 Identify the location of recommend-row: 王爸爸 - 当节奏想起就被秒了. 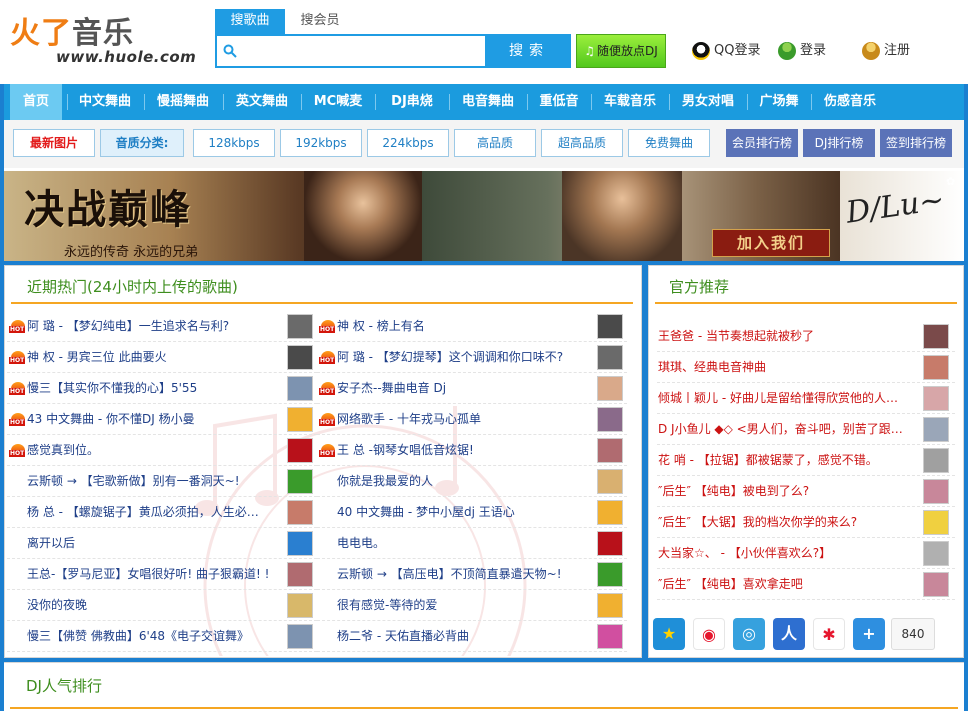
(806, 336).